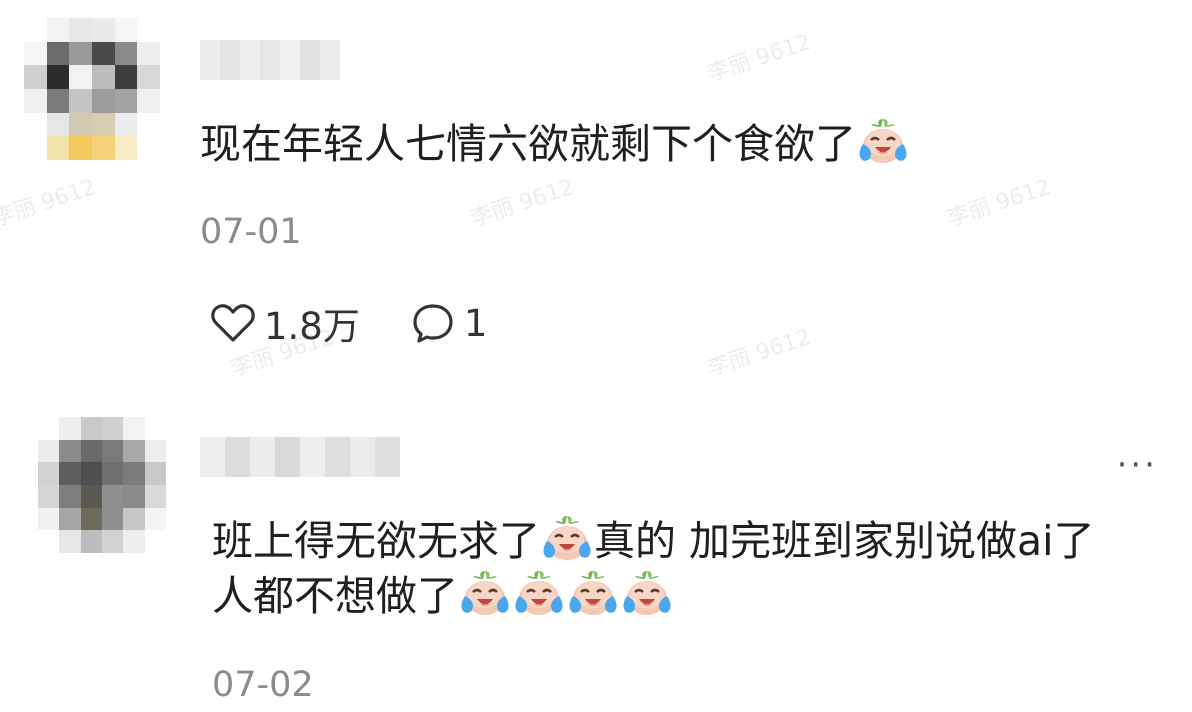  What do you see at coordinates (1137, 465) in the screenshot?
I see `more-options-button: ···` at bounding box center [1137, 465].